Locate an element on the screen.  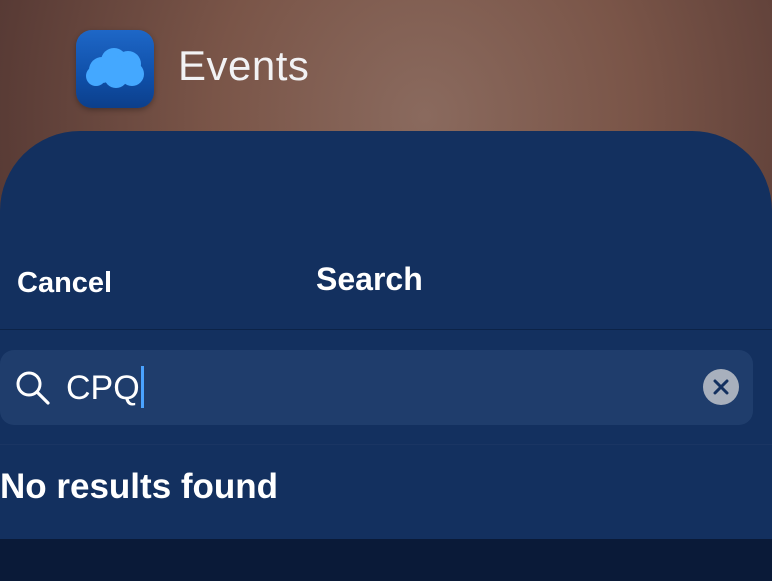
results-footer-area is located at coordinates (386, 560).